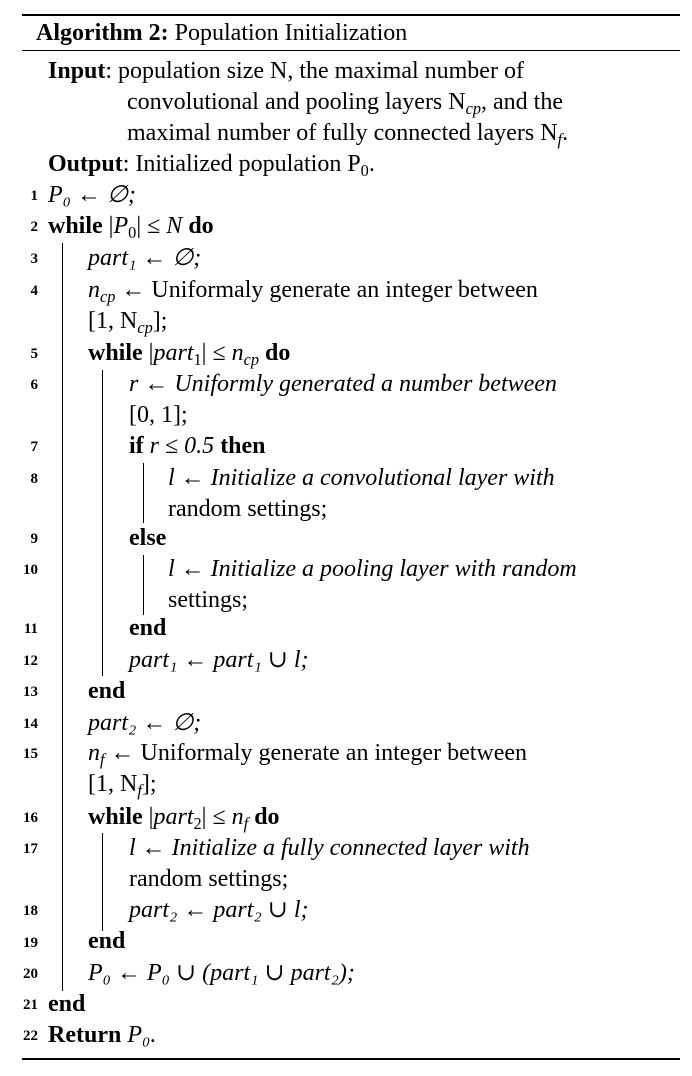 This screenshot has height=1076, width=692. What do you see at coordinates (85, 164) in the screenshot?
I see `output-label: Output` at bounding box center [85, 164].